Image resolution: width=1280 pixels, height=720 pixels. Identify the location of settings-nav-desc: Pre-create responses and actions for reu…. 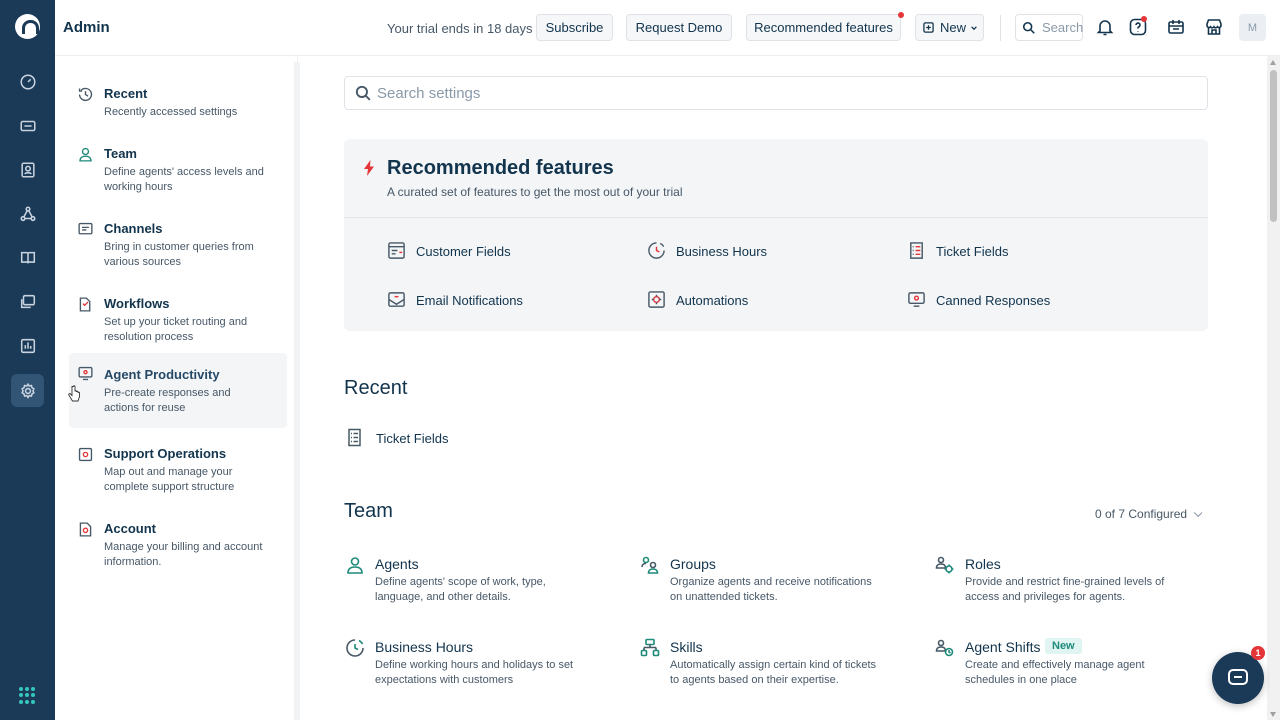
(167, 400).